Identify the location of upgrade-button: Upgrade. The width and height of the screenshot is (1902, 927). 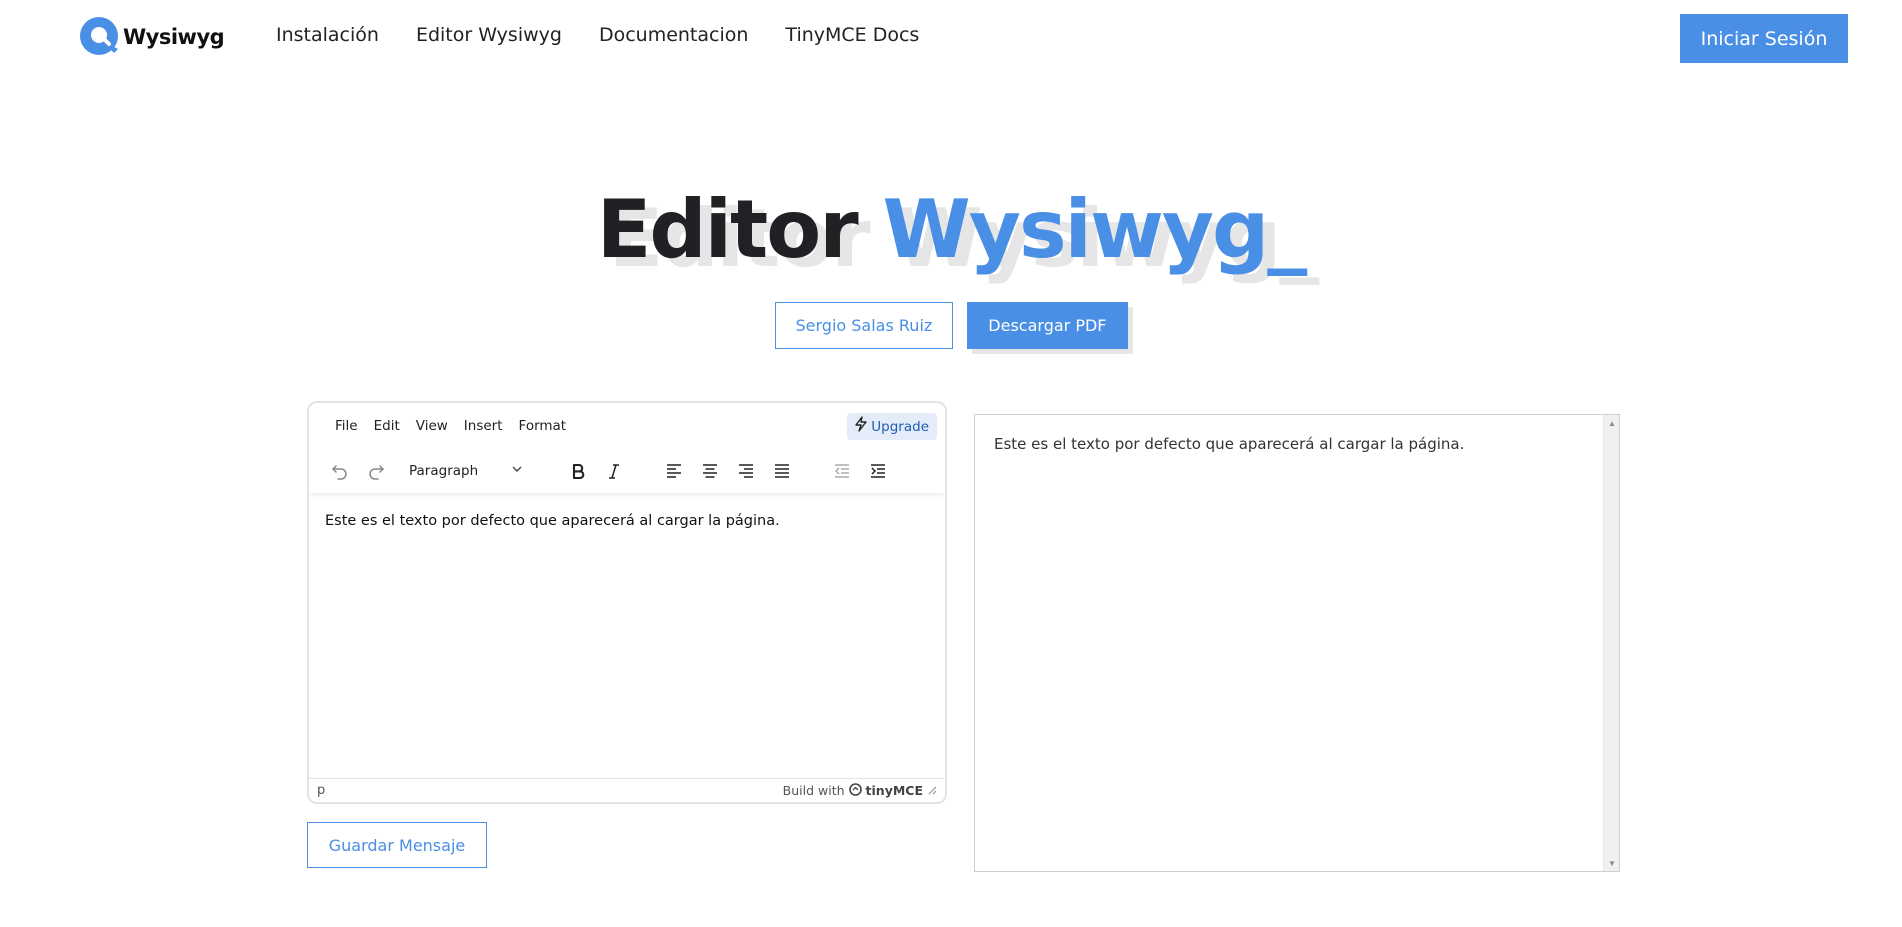
(892, 426).